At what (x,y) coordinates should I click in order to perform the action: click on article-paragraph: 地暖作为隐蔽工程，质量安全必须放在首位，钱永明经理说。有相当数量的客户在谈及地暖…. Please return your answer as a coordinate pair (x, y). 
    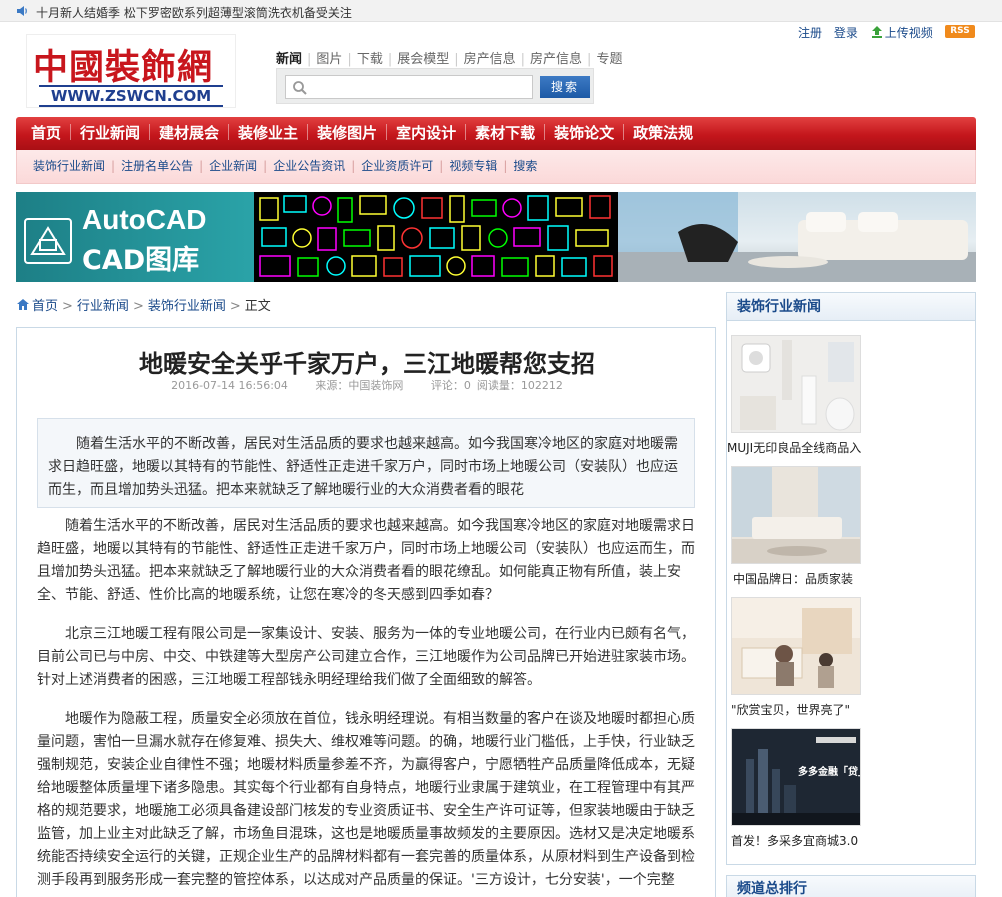
    Looking at the image, I should click on (366, 799).